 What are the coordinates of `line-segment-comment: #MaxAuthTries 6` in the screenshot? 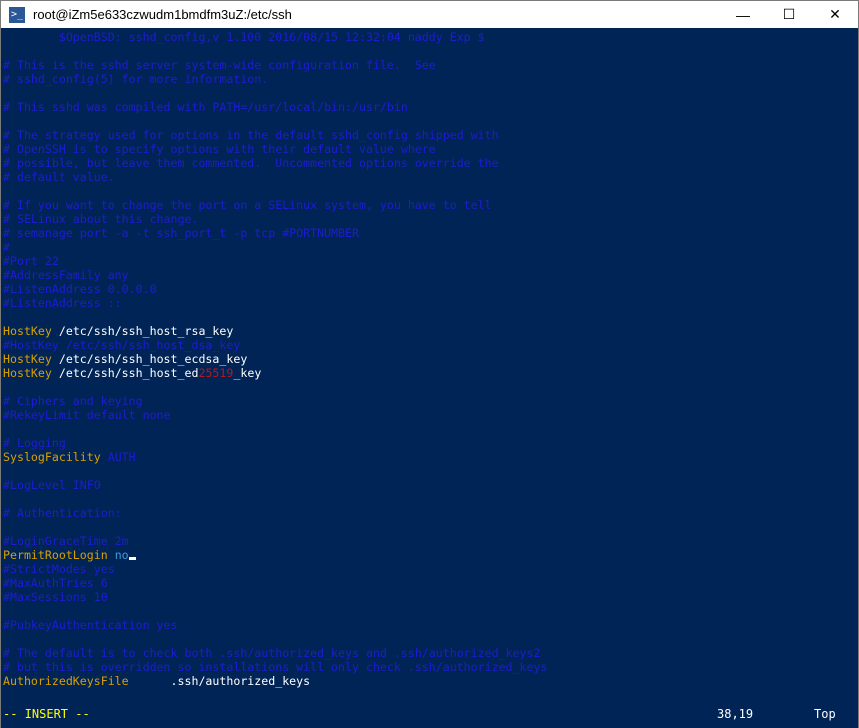 It's located at (55, 583).